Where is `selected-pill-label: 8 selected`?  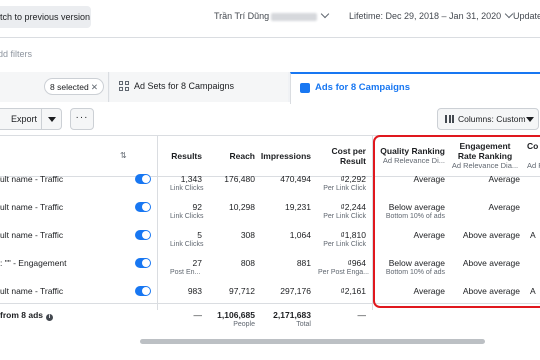 selected-pill-label: 8 selected is located at coordinates (69, 87).